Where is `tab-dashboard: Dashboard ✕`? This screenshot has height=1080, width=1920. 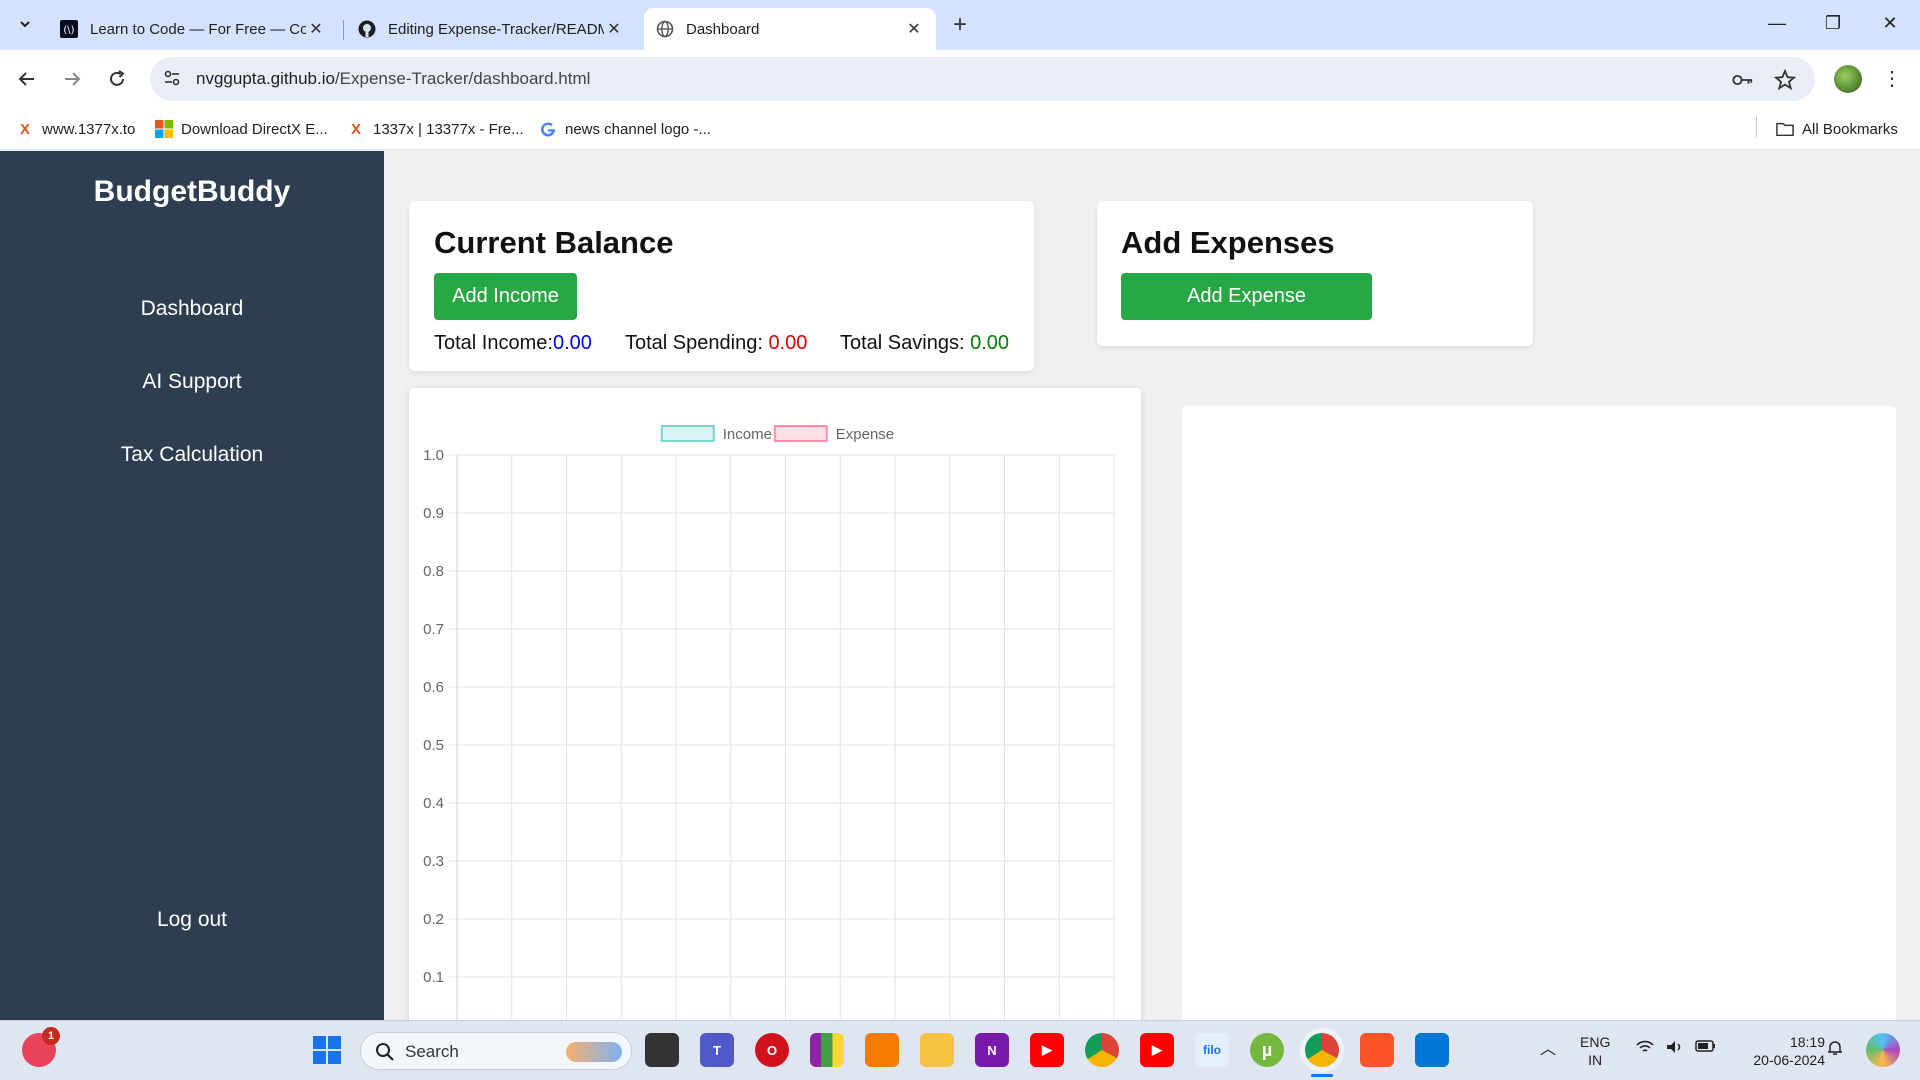
tab-dashboard: Dashboard ✕ is located at coordinates (790, 29).